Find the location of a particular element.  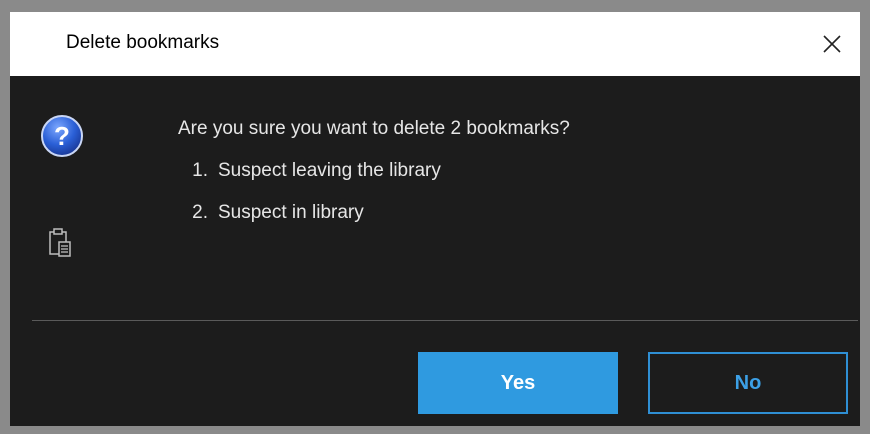

list-item: 2. Suspect in library is located at coordinates (309, 223).